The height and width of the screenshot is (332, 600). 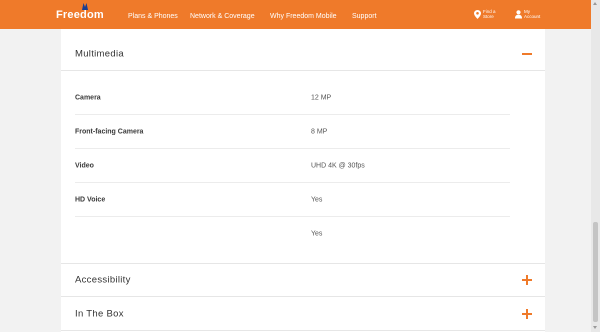 I want to click on user-icon, so click(x=518, y=13).